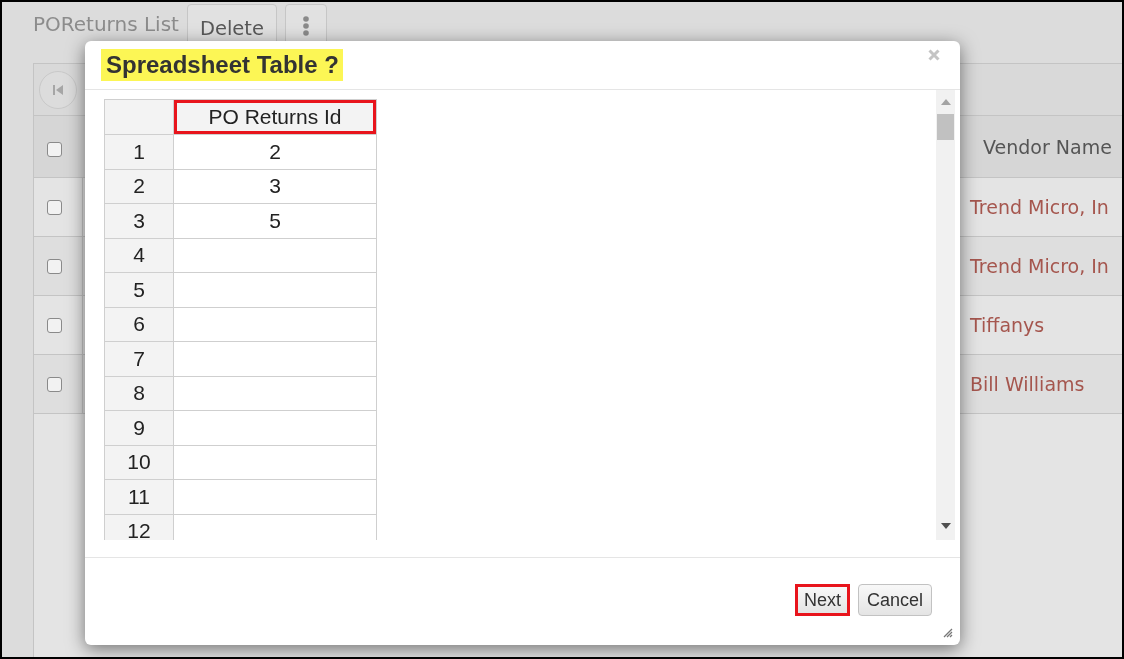  I want to click on vertical-scrollbar, so click(945, 315).